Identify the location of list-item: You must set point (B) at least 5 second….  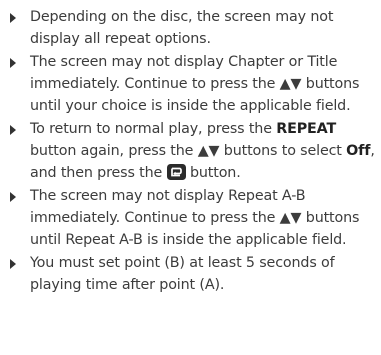
(194, 274).